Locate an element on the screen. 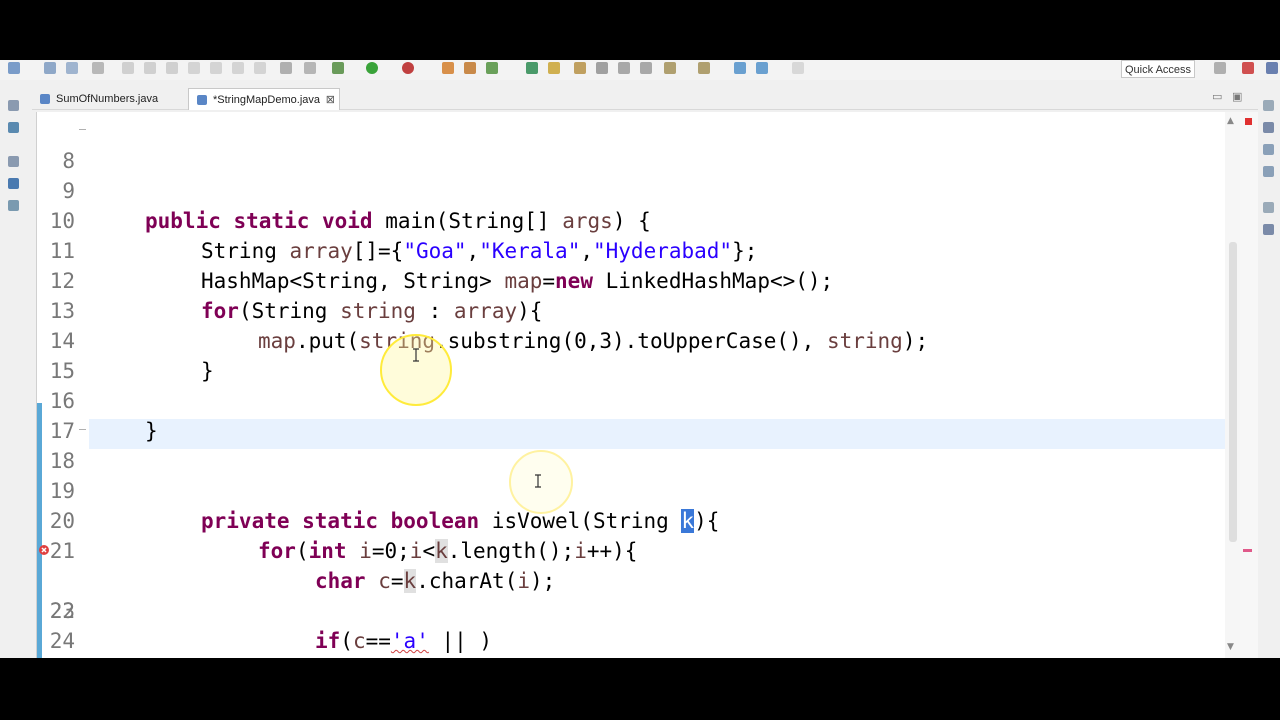 The height and width of the screenshot is (720, 1280). new-java-project-icon is located at coordinates (448, 68).